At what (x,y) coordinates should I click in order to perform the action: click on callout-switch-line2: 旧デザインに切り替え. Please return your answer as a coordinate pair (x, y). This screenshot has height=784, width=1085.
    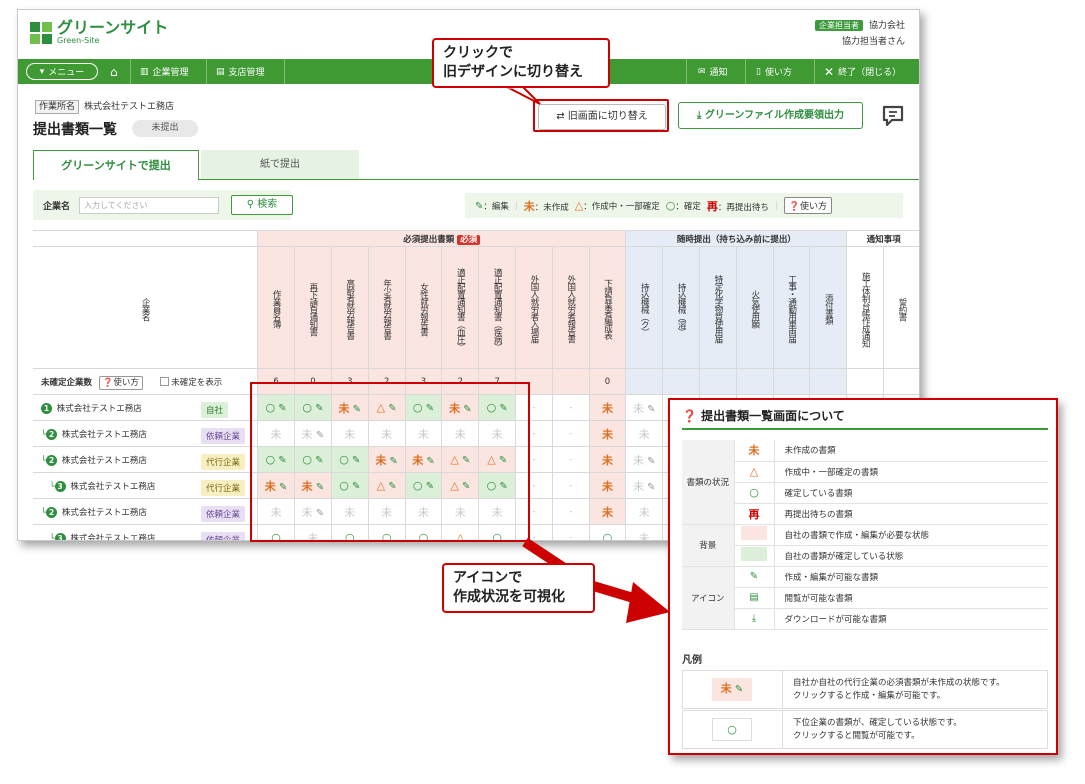
    Looking at the image, I should click on (513, 72).